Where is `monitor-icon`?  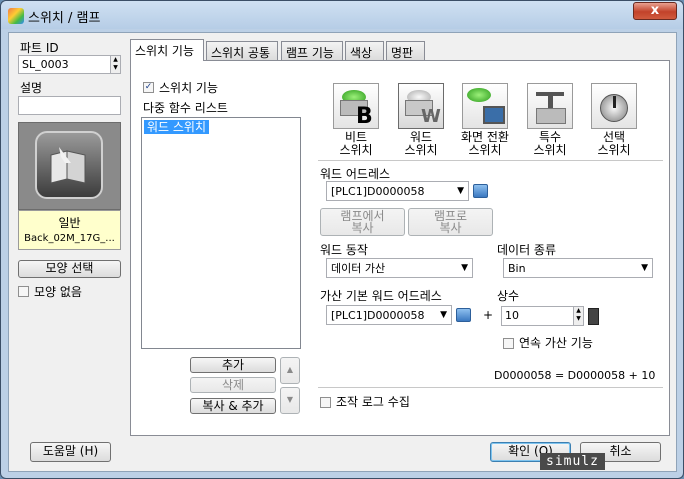
monitor-icon is located at coordinates (494, 115).